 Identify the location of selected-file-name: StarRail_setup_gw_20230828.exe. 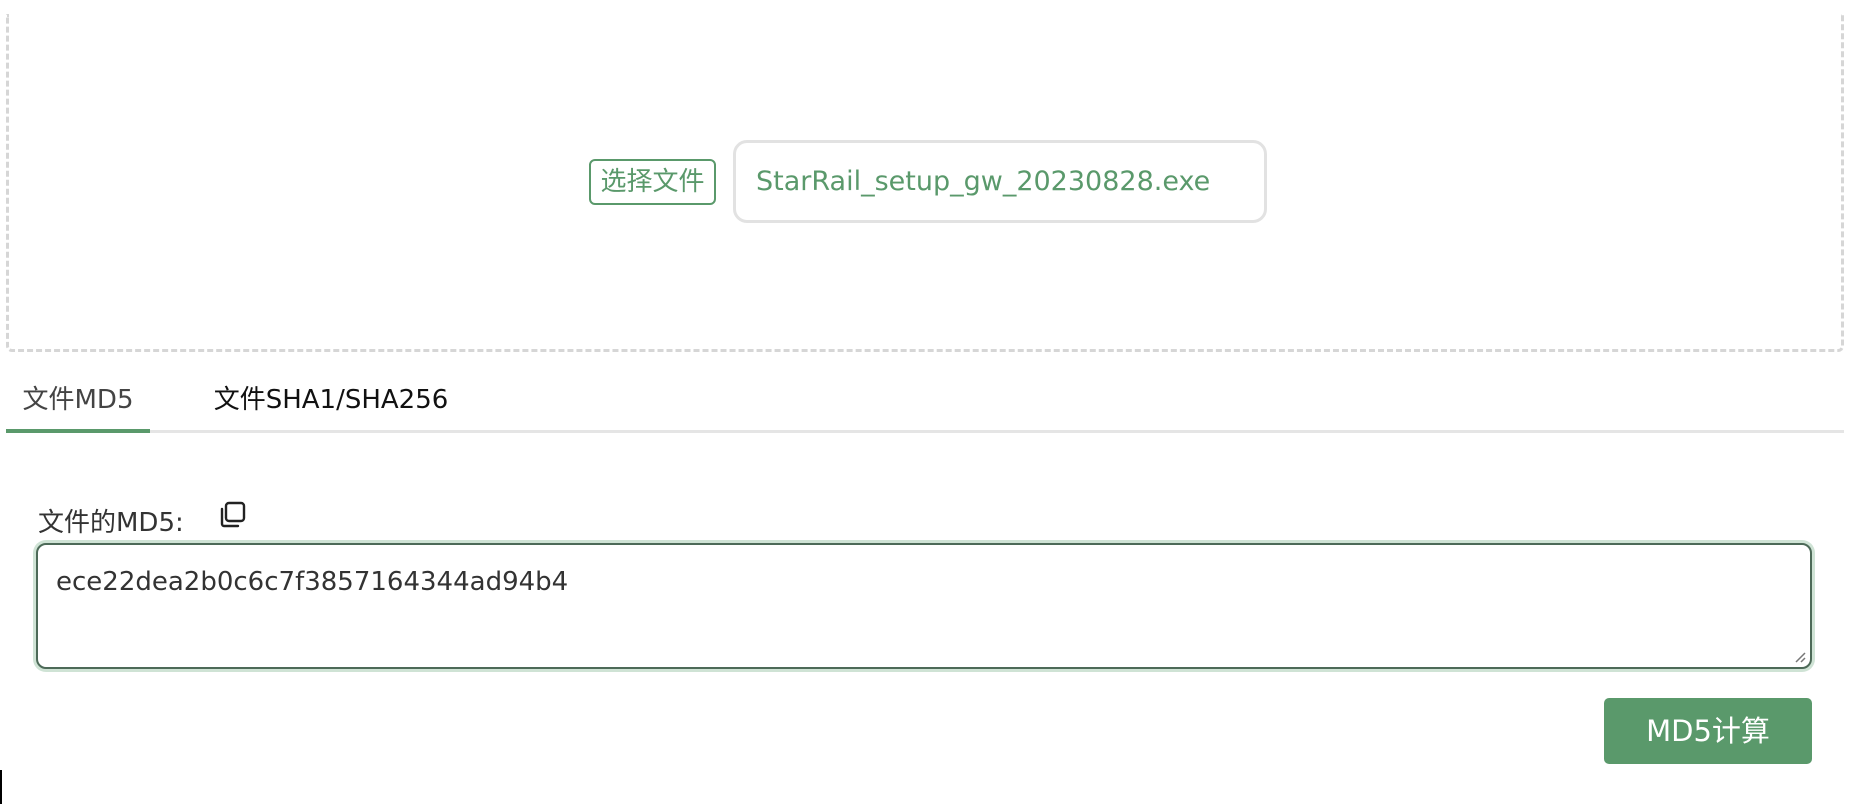
(1000, 181).